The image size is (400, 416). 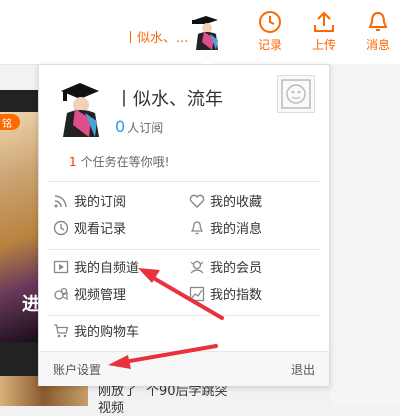 What do you see at coordinates (107, 268) in the screenshot?
I see `menu-item-label: 我的自频道` at bounding box center [107, 268].